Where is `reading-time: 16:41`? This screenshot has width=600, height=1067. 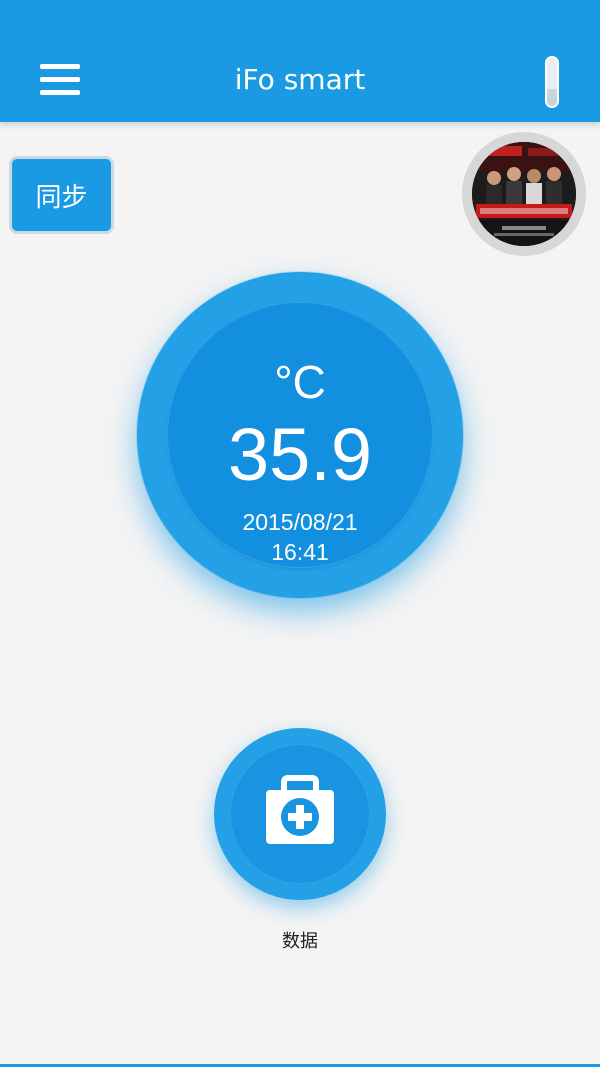 reading-time: 16:41 is located at coordinates (300, 552).